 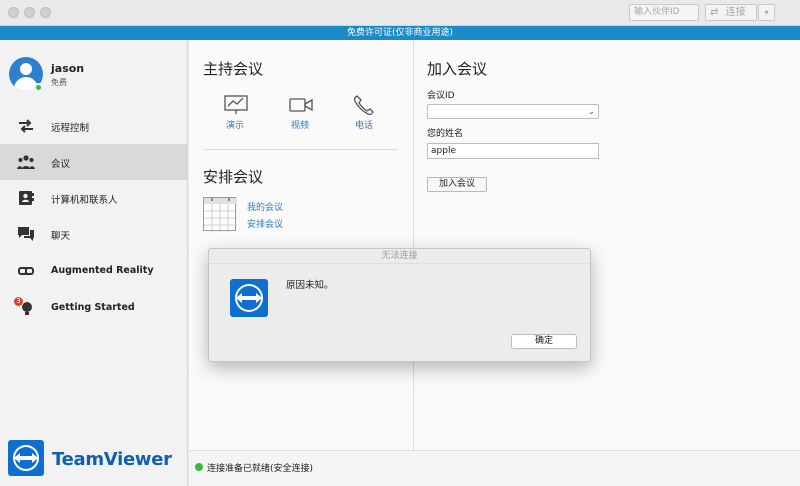 I want to click on sidebar-item-label: 会议, so click(x=61, y=164).